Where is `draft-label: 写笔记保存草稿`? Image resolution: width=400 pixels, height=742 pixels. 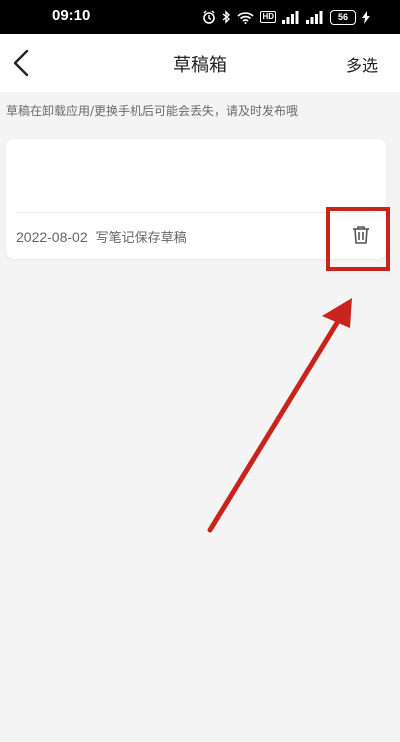 draft-label: 写笔记保存草稿 is located at coordinates (141, 238).